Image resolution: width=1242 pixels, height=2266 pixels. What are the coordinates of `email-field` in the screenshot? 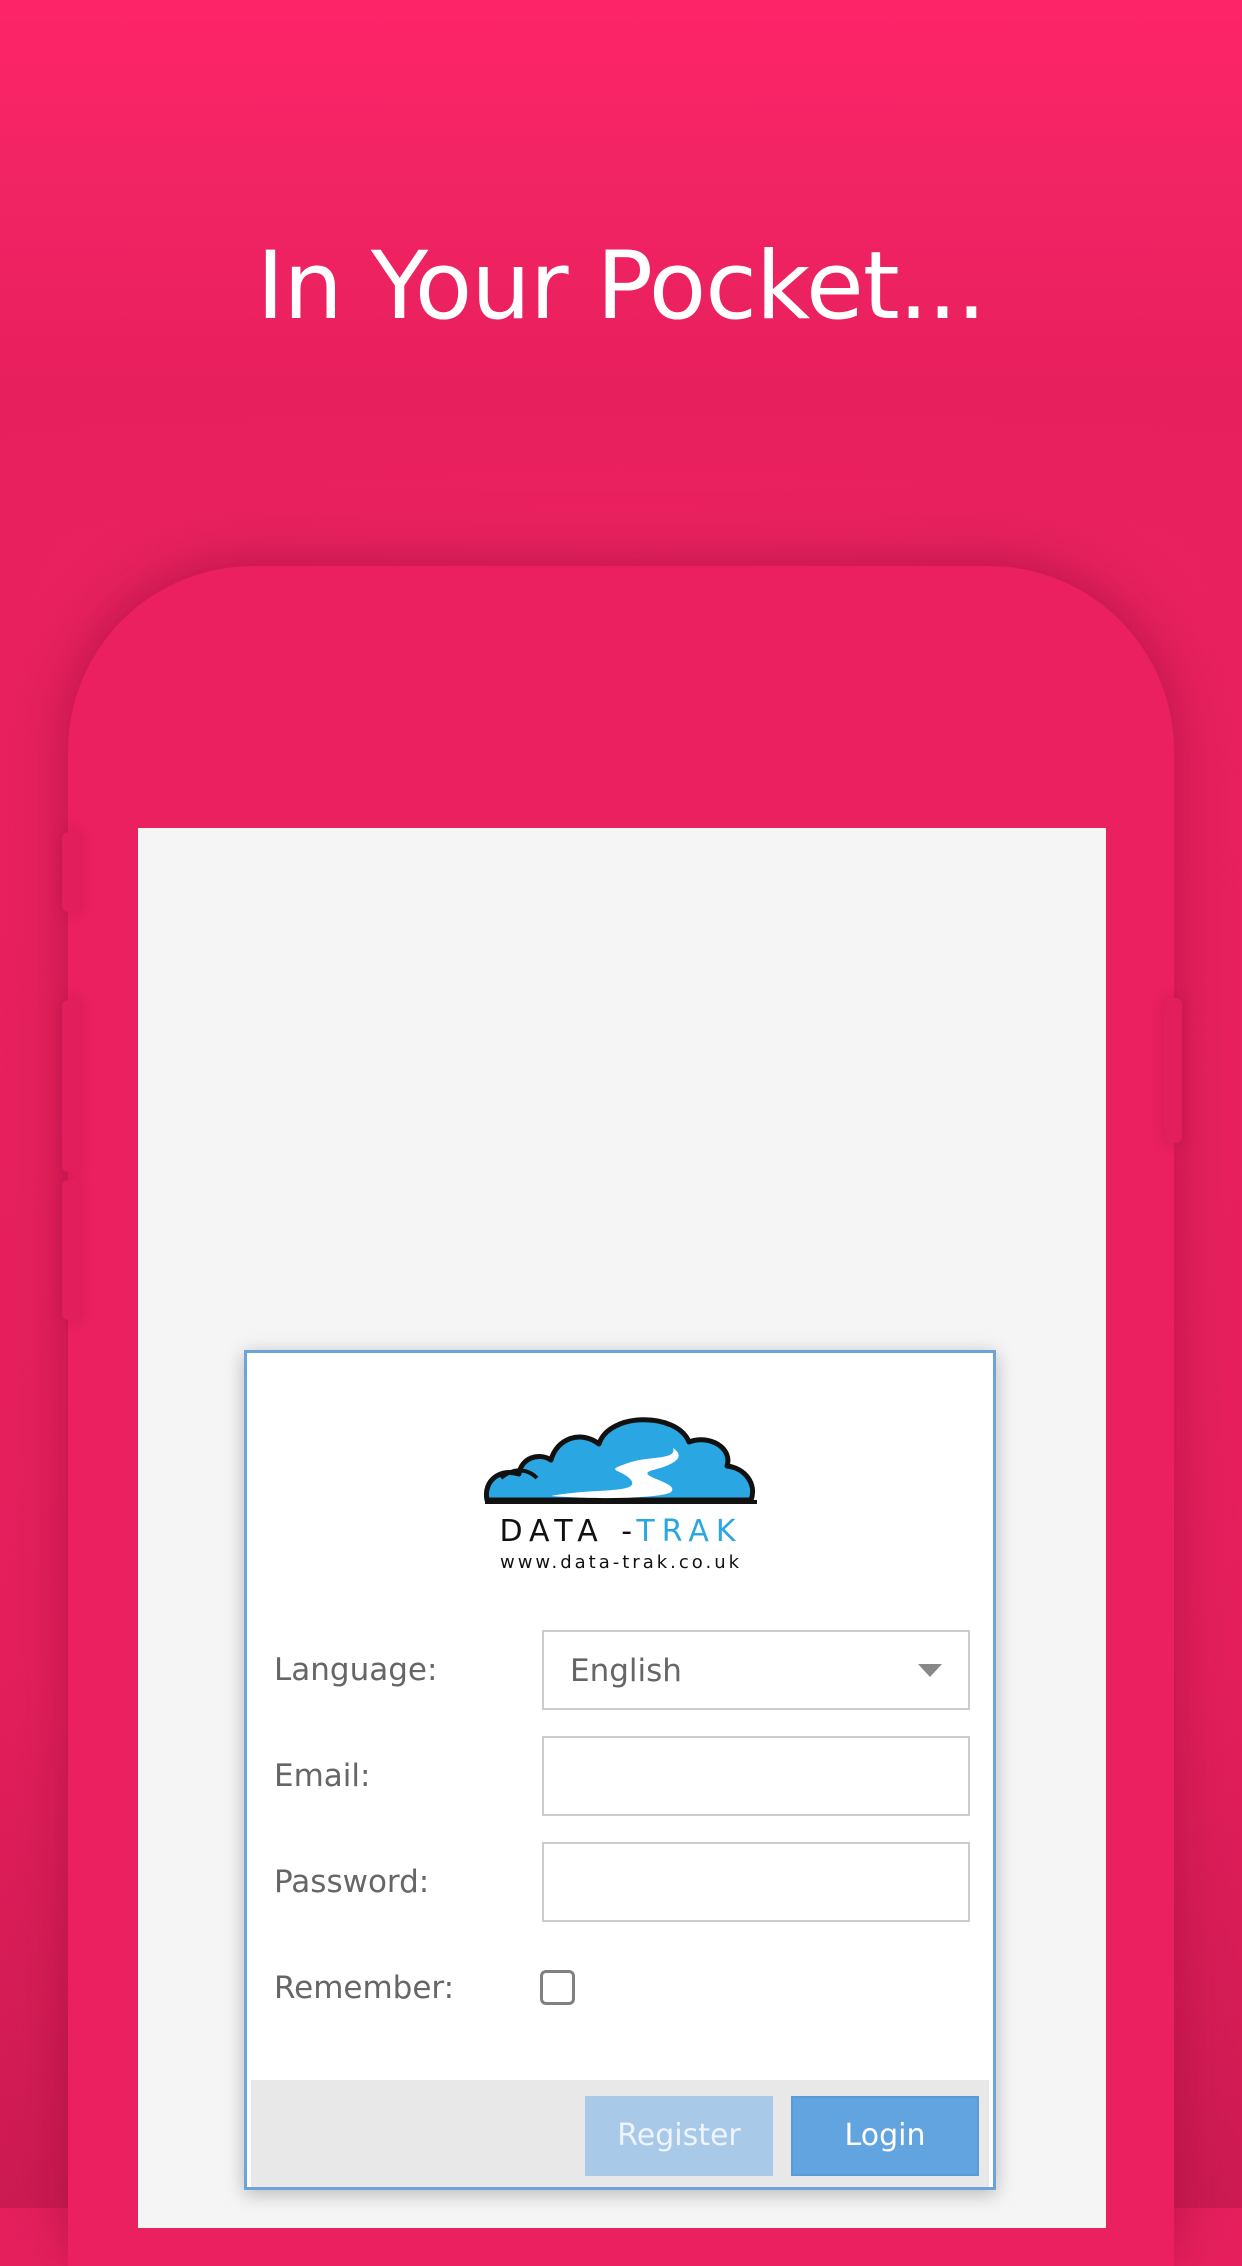 It's located at (756, 1776).